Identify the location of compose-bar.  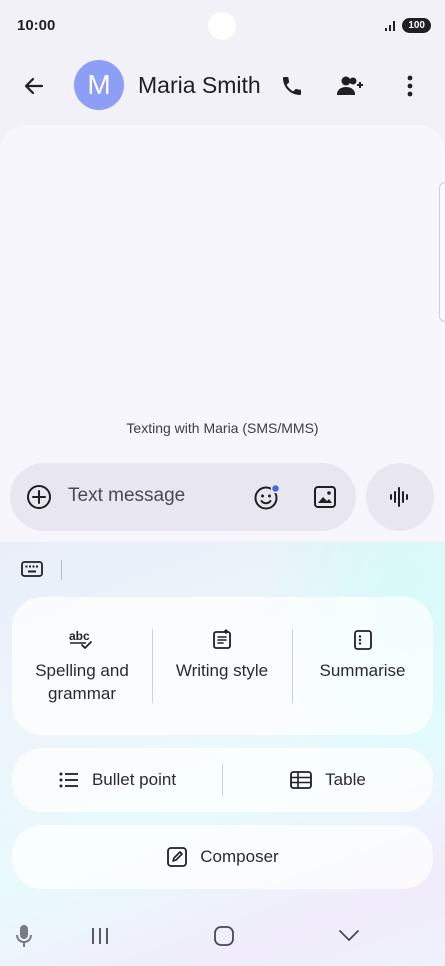
(183, 497).